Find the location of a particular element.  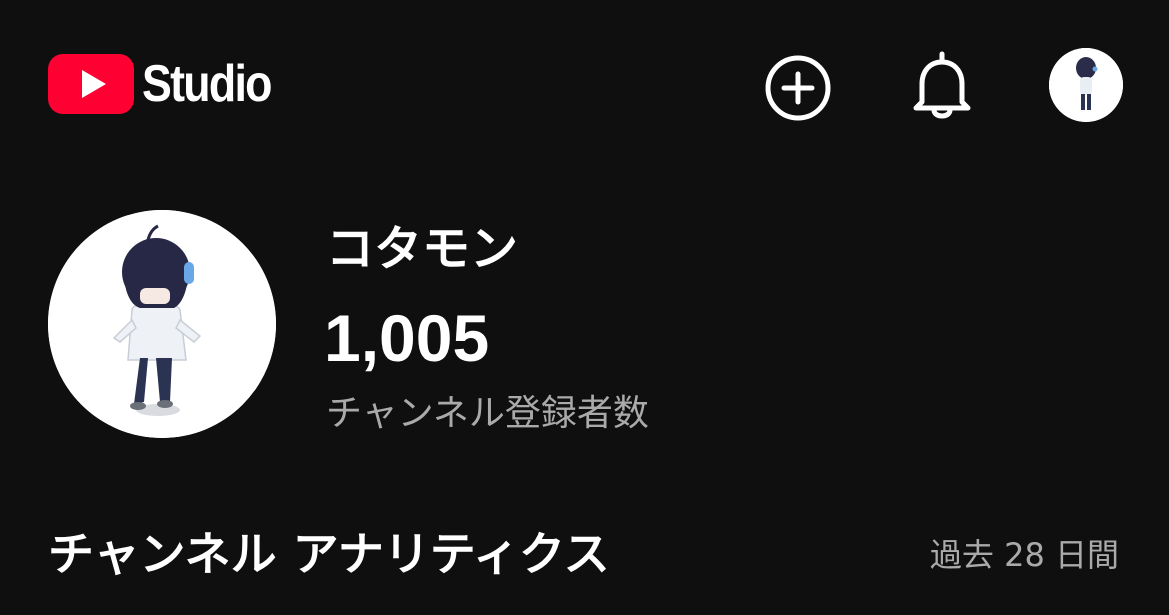

account-avatar is located at coordinates (1086, 85).